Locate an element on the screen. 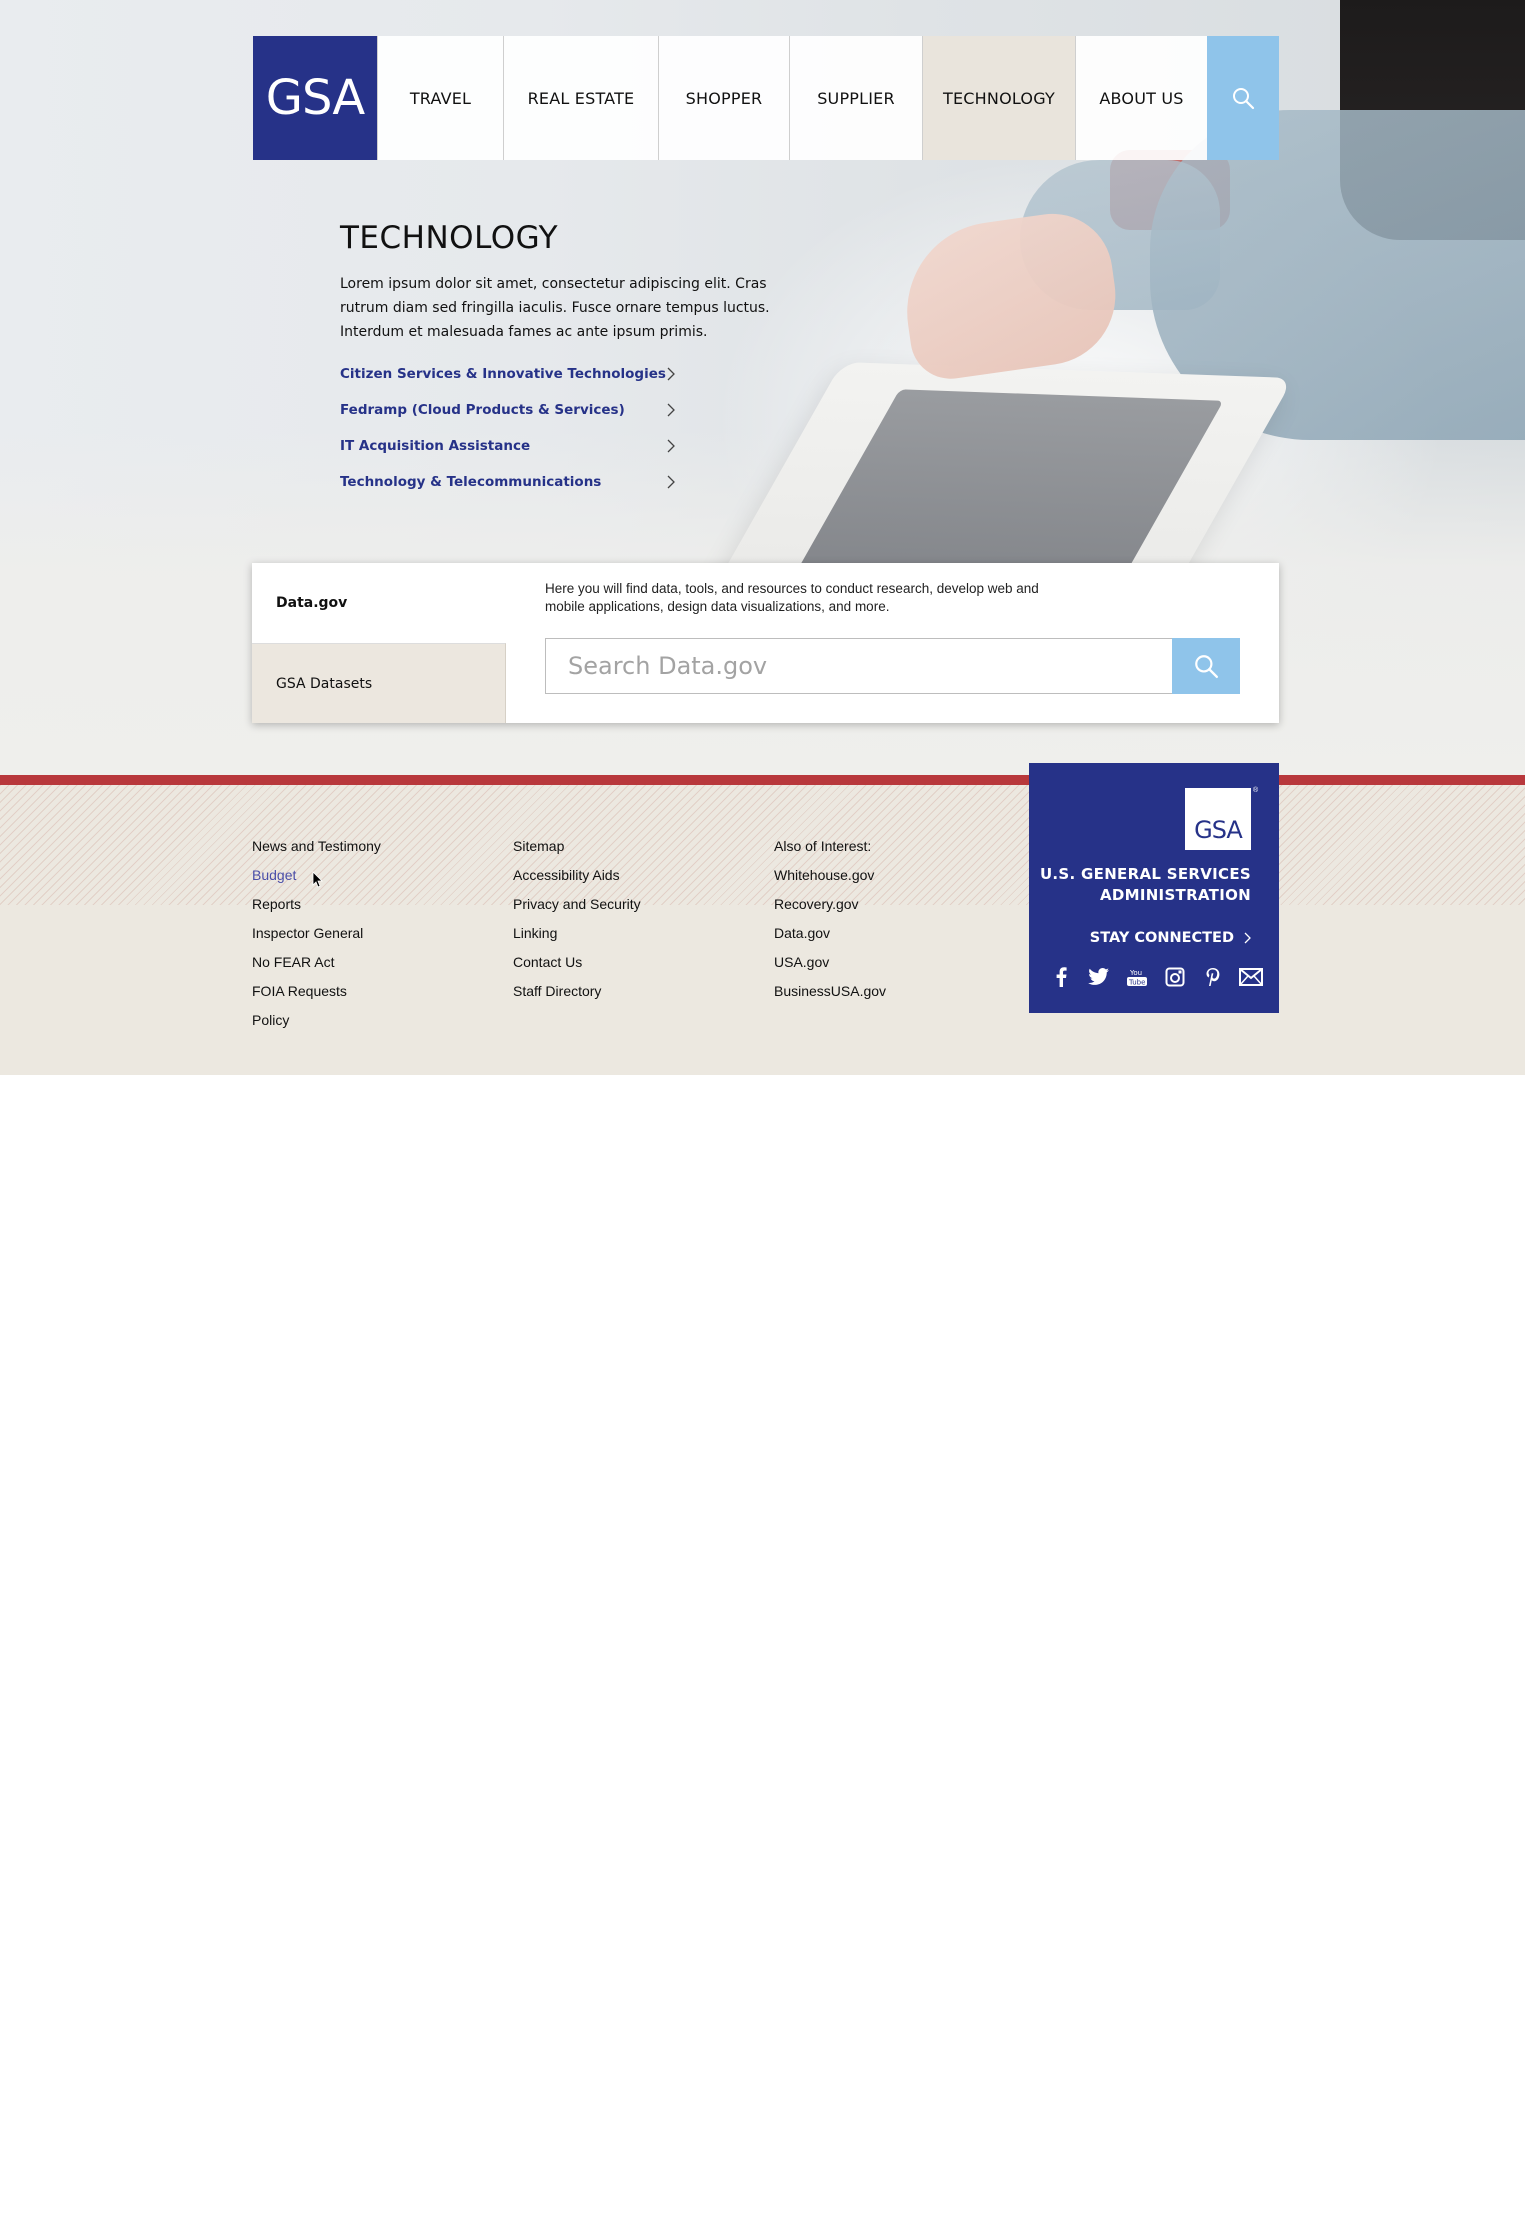 This screenshot has height=2225, width=1525. footer-link-inspector-general: Inspector General is located at coordinates (316, 937).